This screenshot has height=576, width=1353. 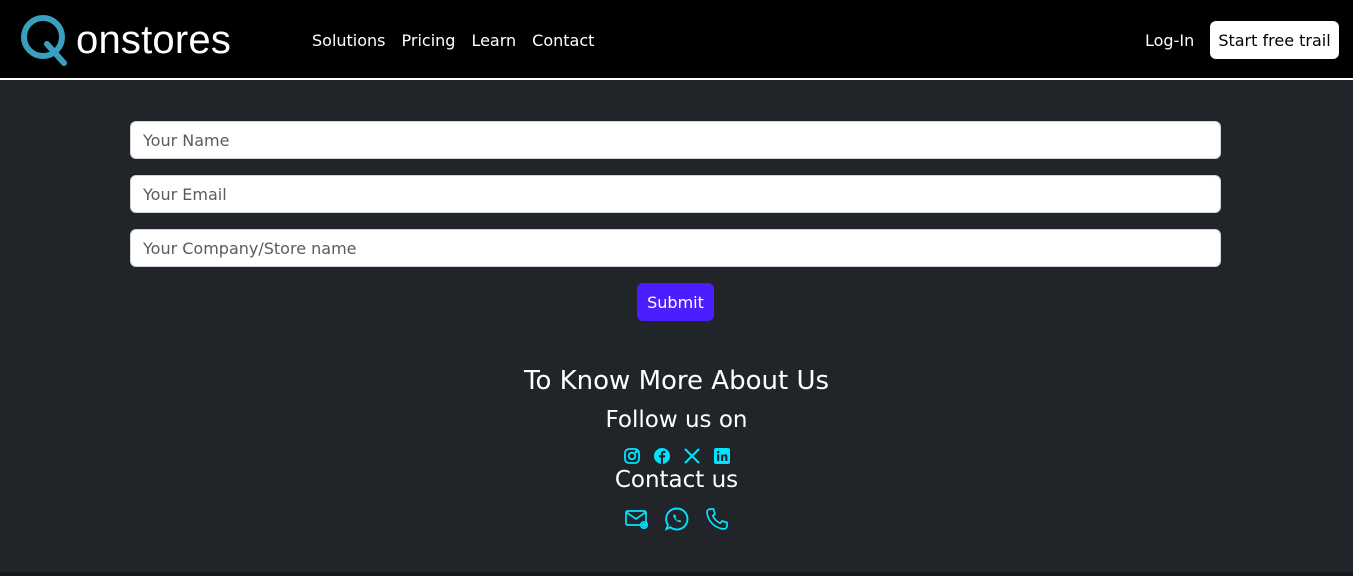 I want to click on contact-title: Contact us, so click(x=676, y=480).